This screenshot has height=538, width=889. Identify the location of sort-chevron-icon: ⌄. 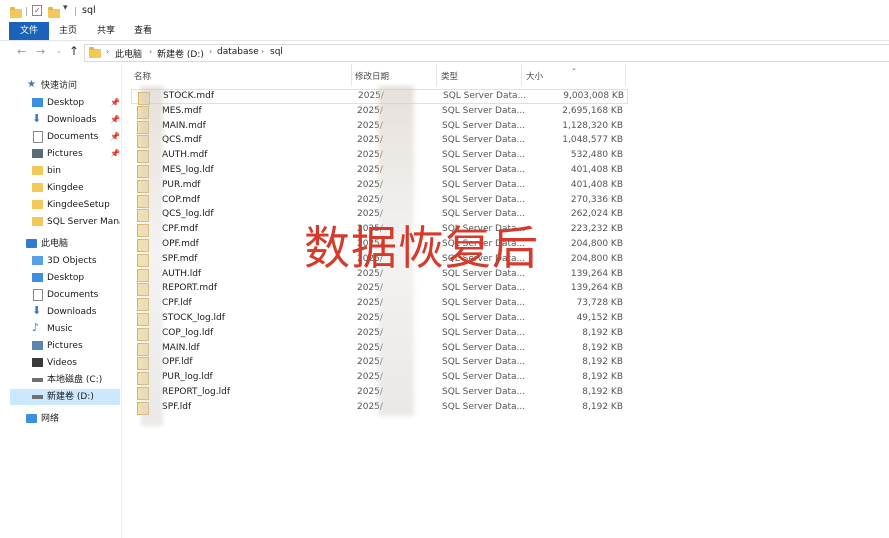
(574, 68).